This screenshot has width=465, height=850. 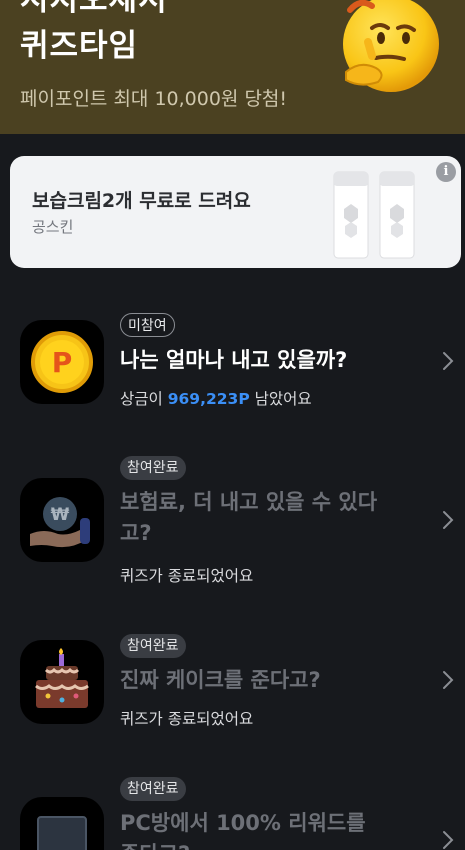 What do you see at coordinates (208, 399) in the screenshot?
I see `prize-amount: 969,223P` at bounding box center [208, 399].